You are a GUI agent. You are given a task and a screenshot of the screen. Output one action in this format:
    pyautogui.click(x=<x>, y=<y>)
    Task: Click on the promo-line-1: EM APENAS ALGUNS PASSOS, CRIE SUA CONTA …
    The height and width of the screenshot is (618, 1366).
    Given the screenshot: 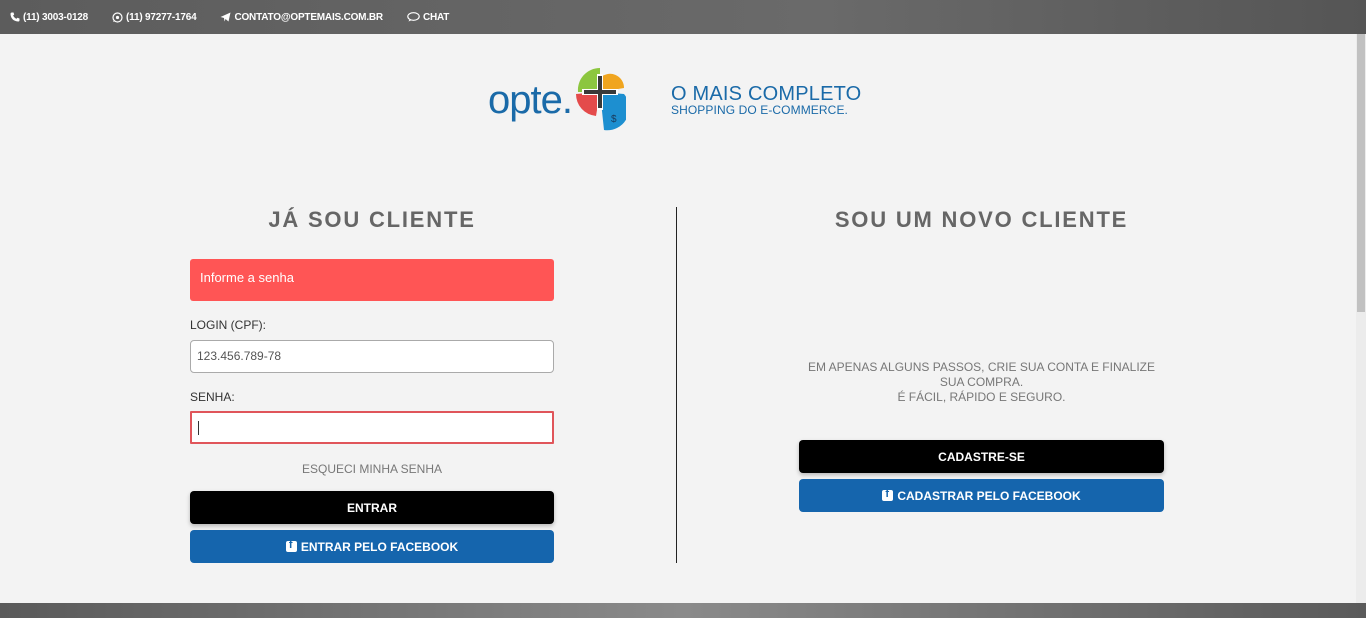 What is the action you would take?
    pyautogui.click(x=981, y=374)
    